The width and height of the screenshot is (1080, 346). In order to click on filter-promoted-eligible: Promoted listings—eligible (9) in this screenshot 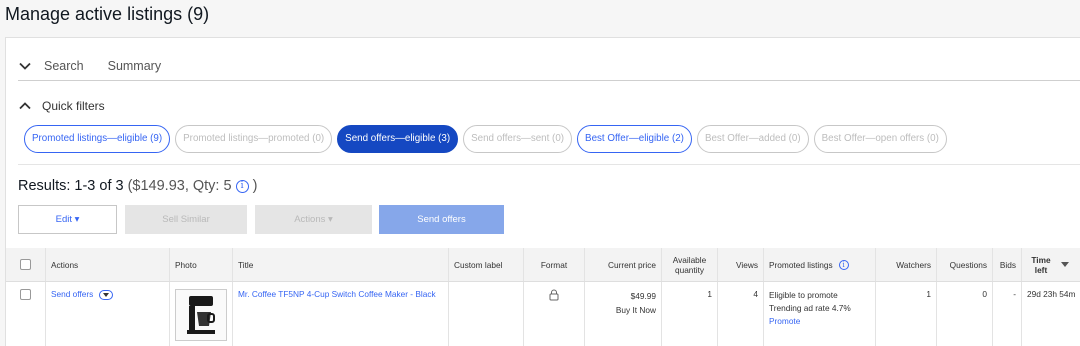, I will do `click(97, 139)`.